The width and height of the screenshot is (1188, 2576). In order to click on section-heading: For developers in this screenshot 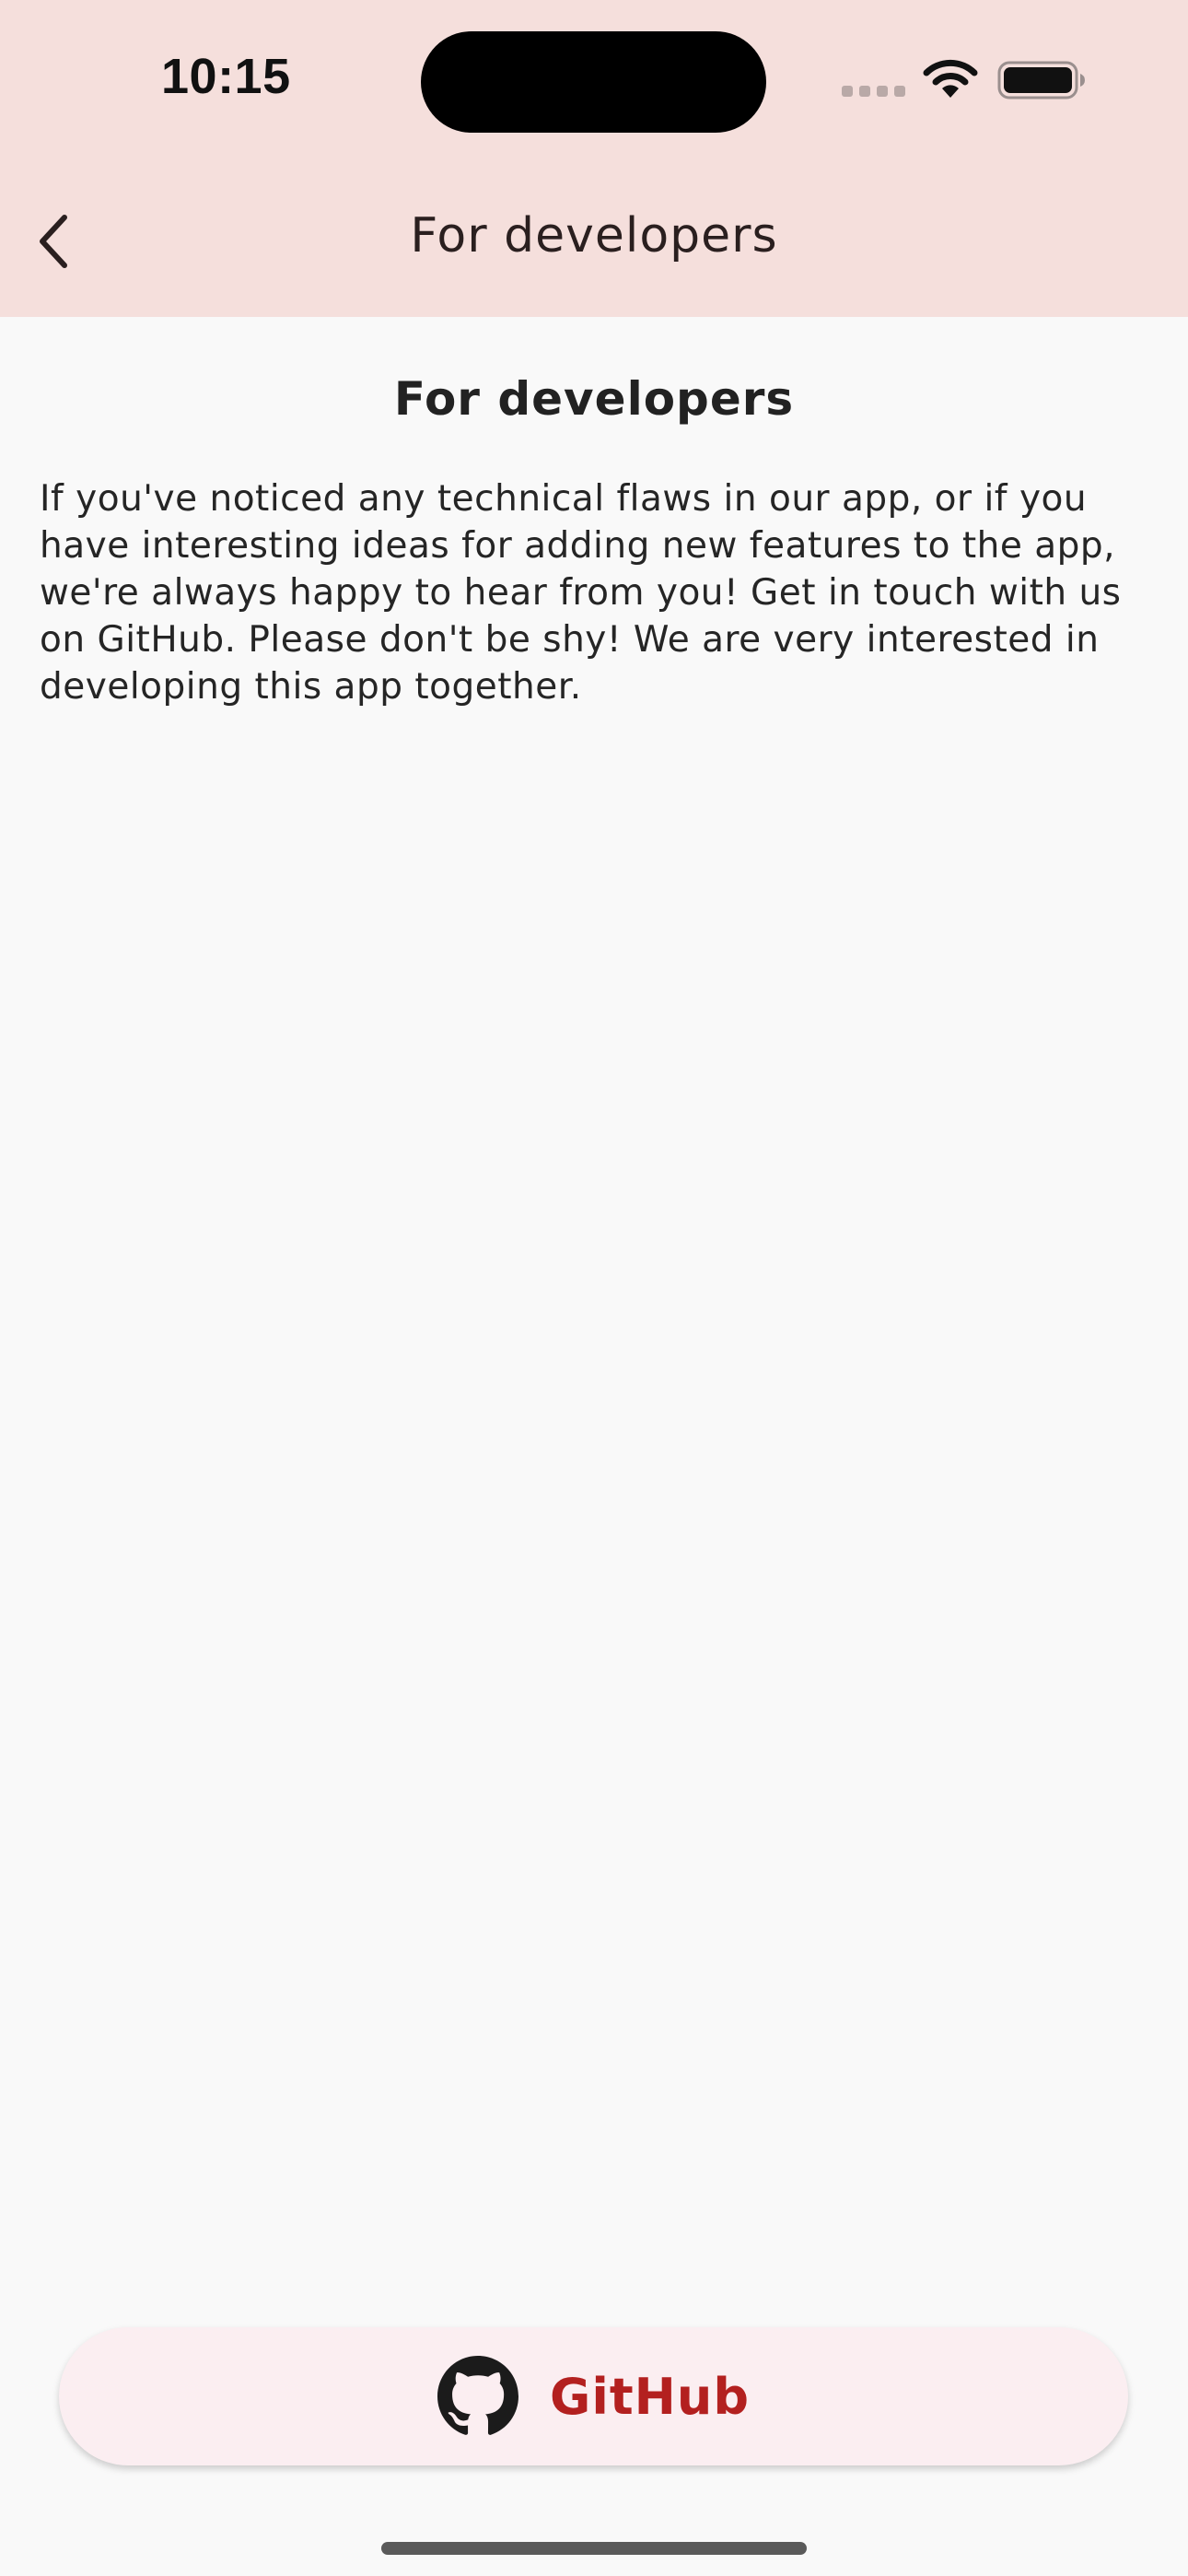, I will do `click(594, 399)`.